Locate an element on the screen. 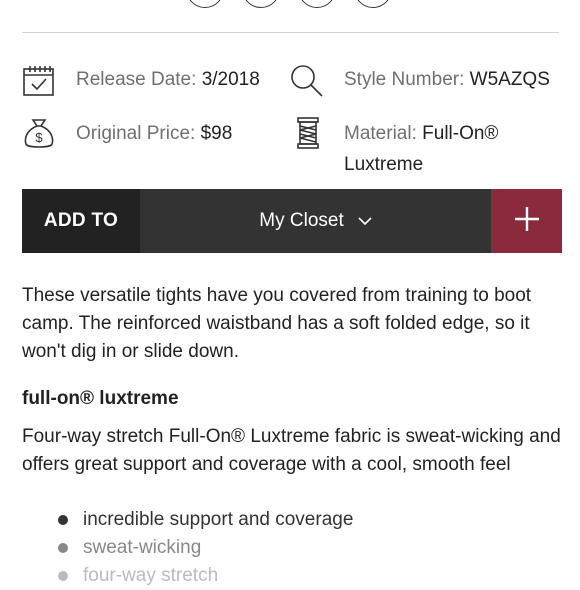 The height and width of the screenshot is (590, 580). material-text: Material: Full-On® Luxtreme is located at coordinates (454, 149).